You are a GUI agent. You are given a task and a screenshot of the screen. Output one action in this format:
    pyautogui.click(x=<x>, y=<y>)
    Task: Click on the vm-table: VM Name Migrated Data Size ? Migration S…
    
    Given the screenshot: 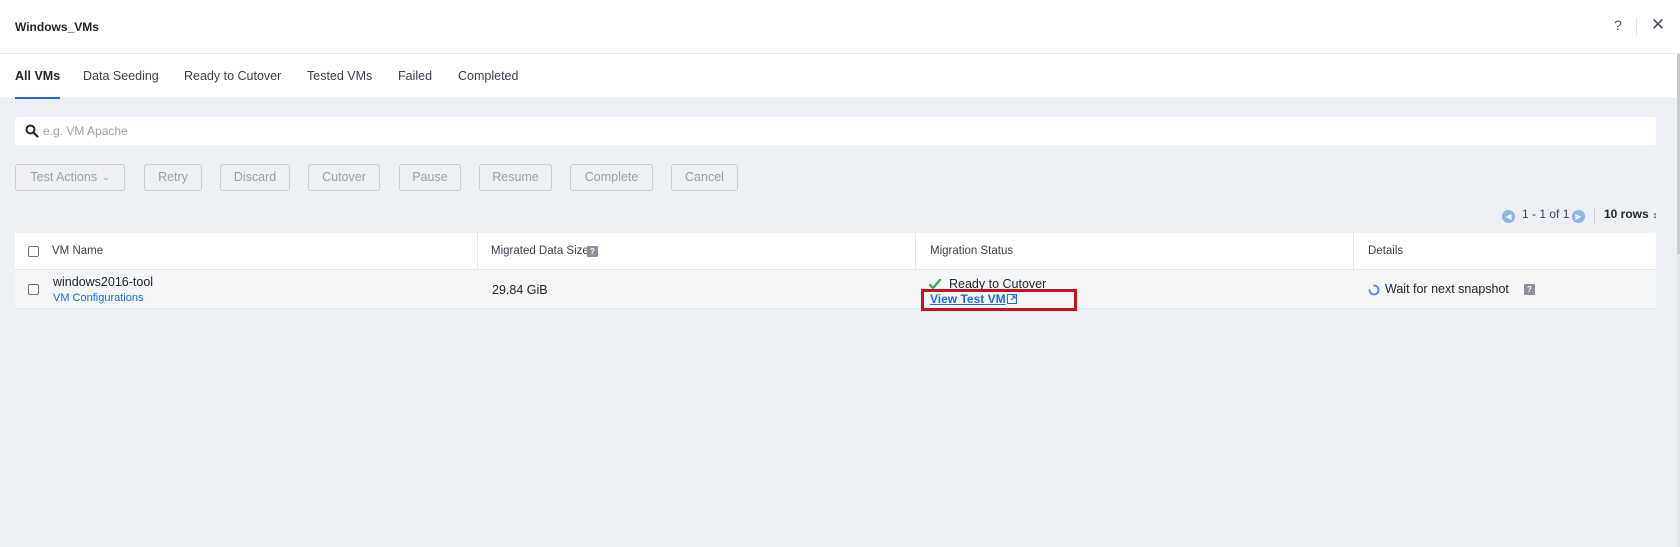 What is the action you would take?
    pyautogui.click(x=835, y=272)
    